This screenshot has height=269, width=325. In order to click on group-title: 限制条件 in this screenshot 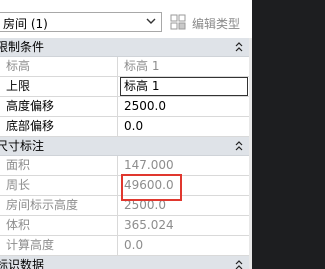, I will do `click(22, 47)`.